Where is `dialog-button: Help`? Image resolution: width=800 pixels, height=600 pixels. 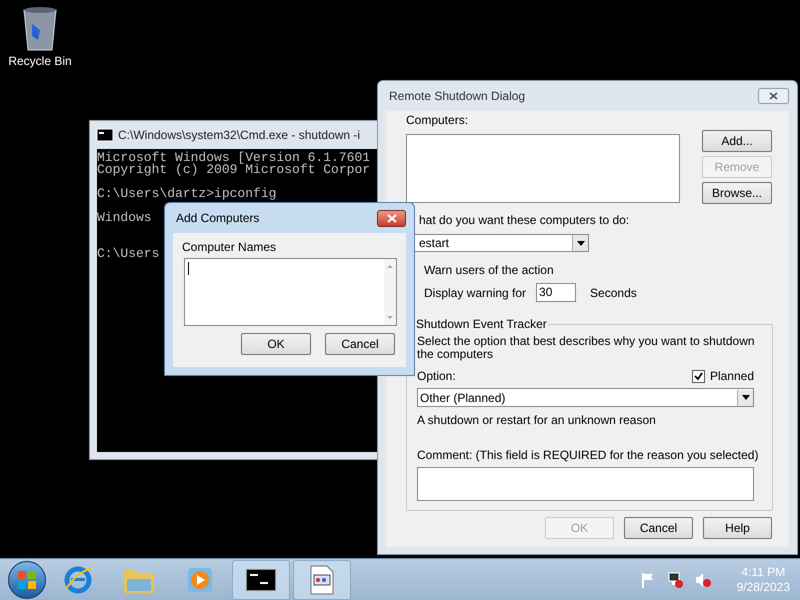 dialog-button: Help is located at coordinates (737, 528).